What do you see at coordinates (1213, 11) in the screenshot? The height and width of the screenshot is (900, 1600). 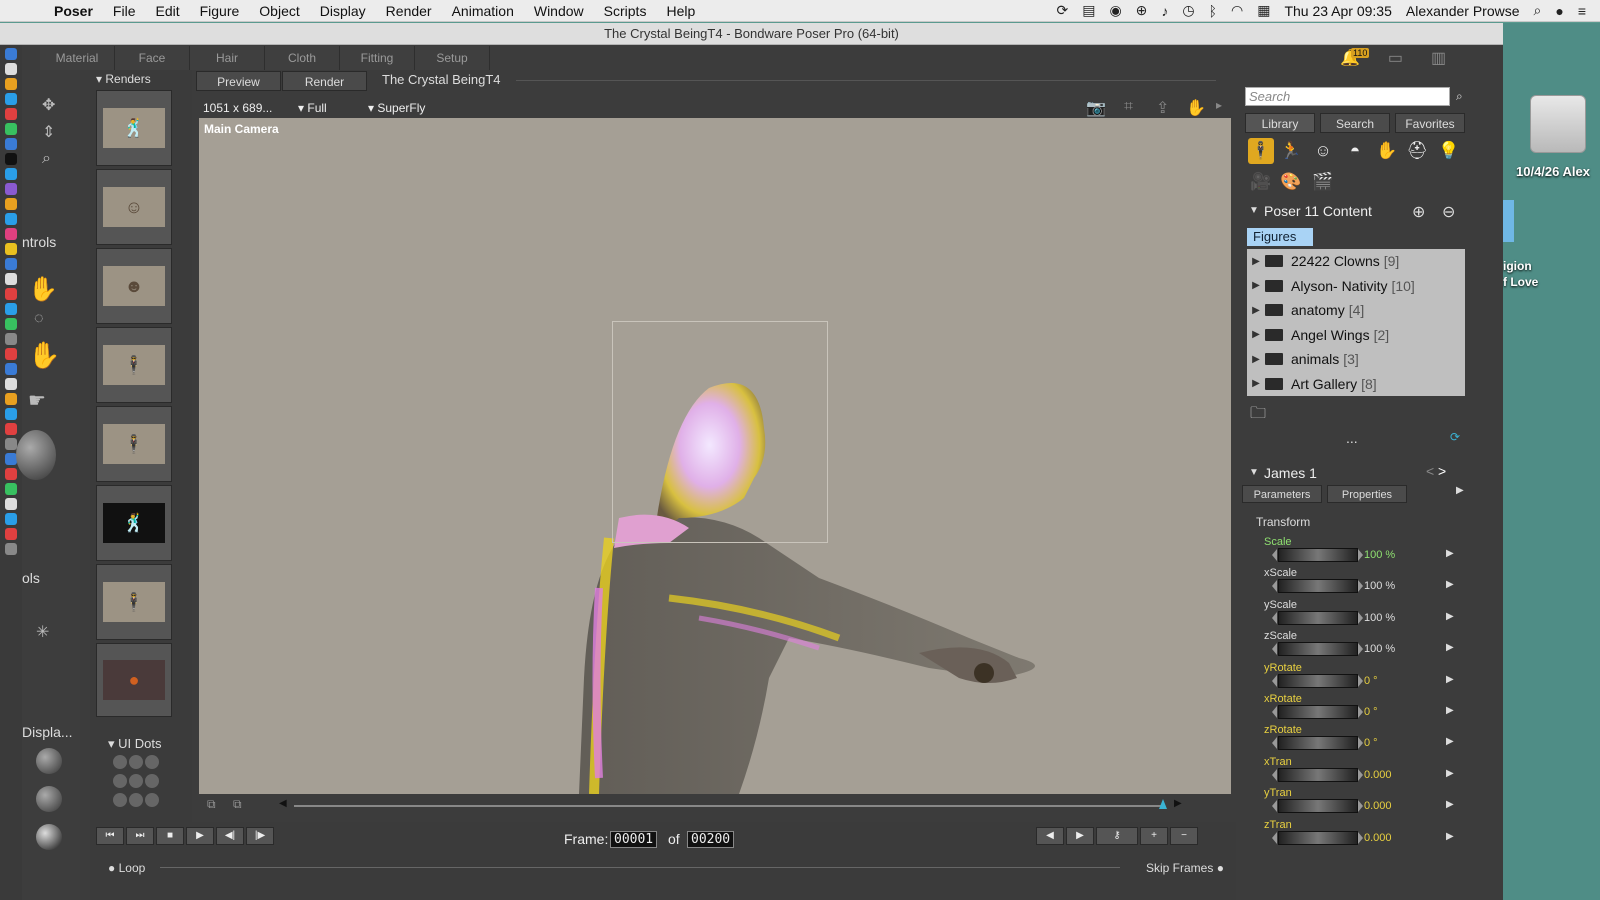 I see `bluetooth-icon: ᛒ` at bounding box center [1213, 11].